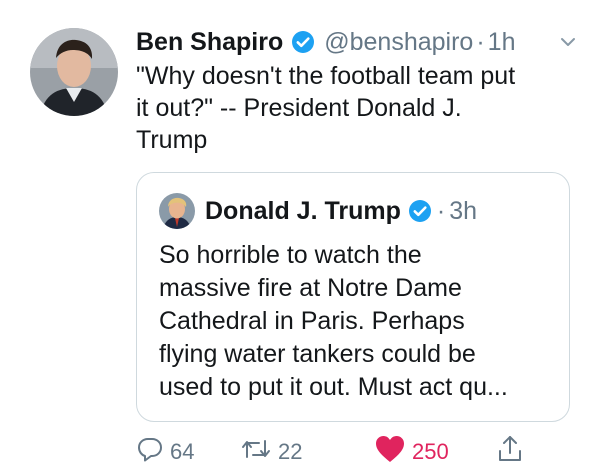 The width and height of the screenshot is (600, 475). What do you see at coordinates (290, 255) in the screenshot?
I see `quoted-text-line: So horrible to watch the` at bounding box center [290, 255].